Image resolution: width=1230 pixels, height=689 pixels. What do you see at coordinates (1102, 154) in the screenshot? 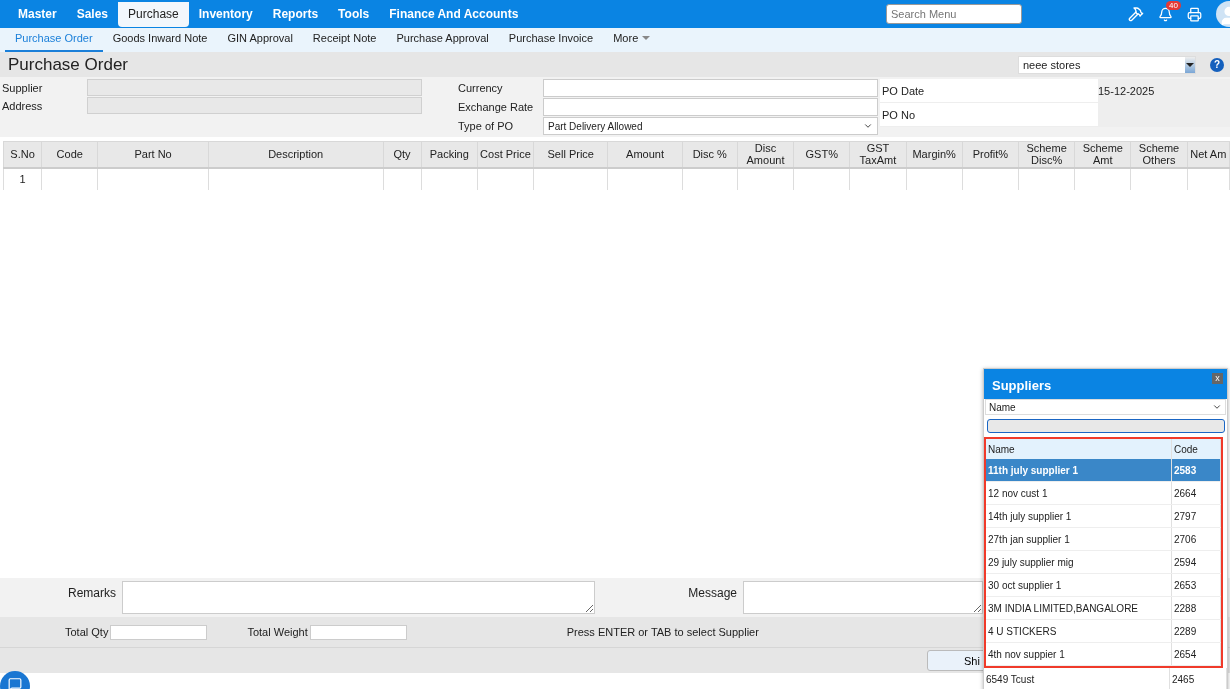
I see `column-header: Scheme Amt` at bounding box center [1102, 154].